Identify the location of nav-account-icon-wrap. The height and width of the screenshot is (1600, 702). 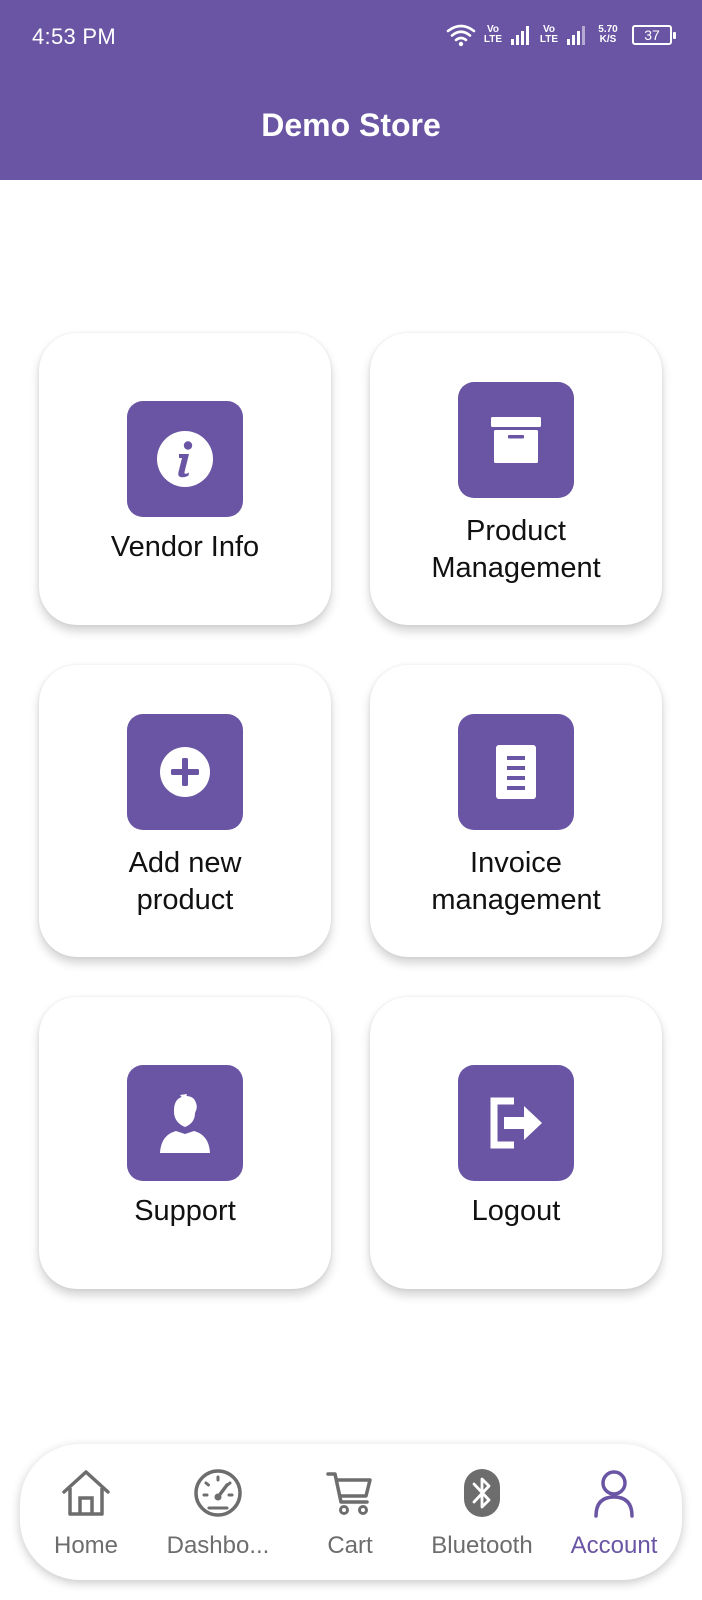
(614, 1493).